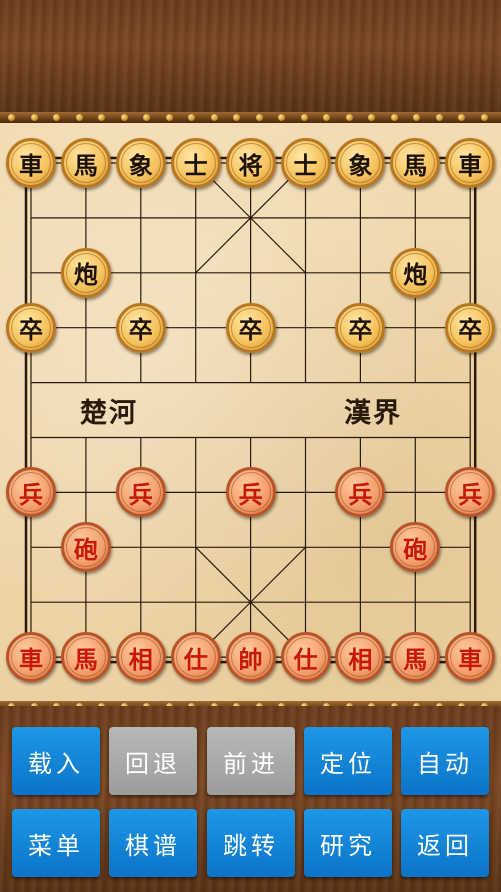 The image size is (501, 892). Describe the element at coordinates (445, 843) in the screenshot. I see `back-button: 返回` at that location.